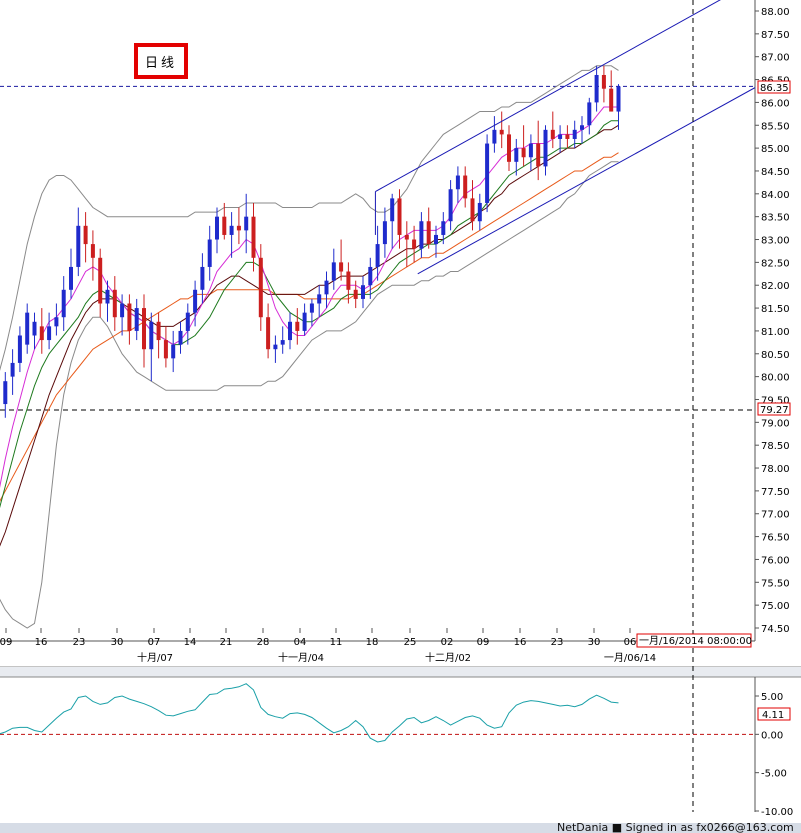 The width and height of the screenshot is (801, 833). What do you see at coordinates (775, 560) in the screenshot?
I see `y-tick-label: 76.00` at bounding box center [775, 560].